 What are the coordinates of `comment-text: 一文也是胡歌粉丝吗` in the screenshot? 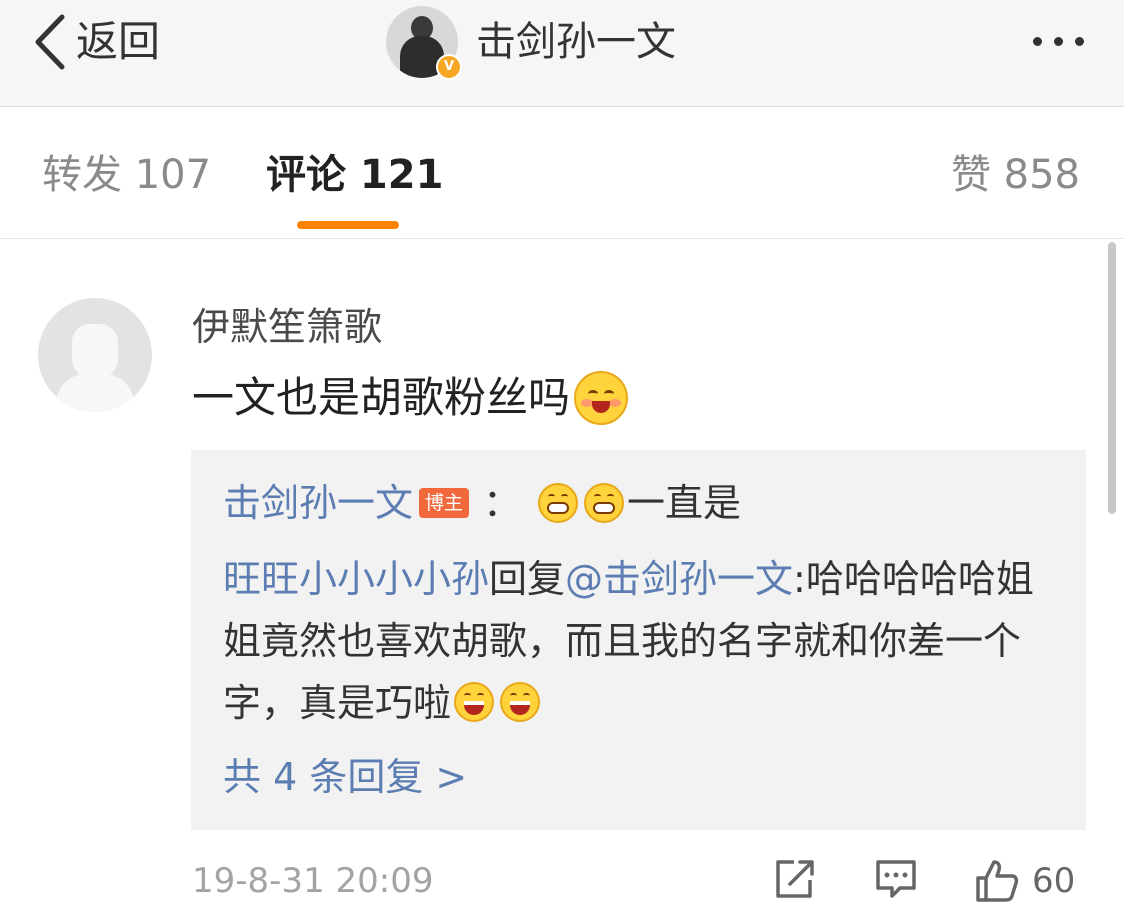 It's located at (410, 398).